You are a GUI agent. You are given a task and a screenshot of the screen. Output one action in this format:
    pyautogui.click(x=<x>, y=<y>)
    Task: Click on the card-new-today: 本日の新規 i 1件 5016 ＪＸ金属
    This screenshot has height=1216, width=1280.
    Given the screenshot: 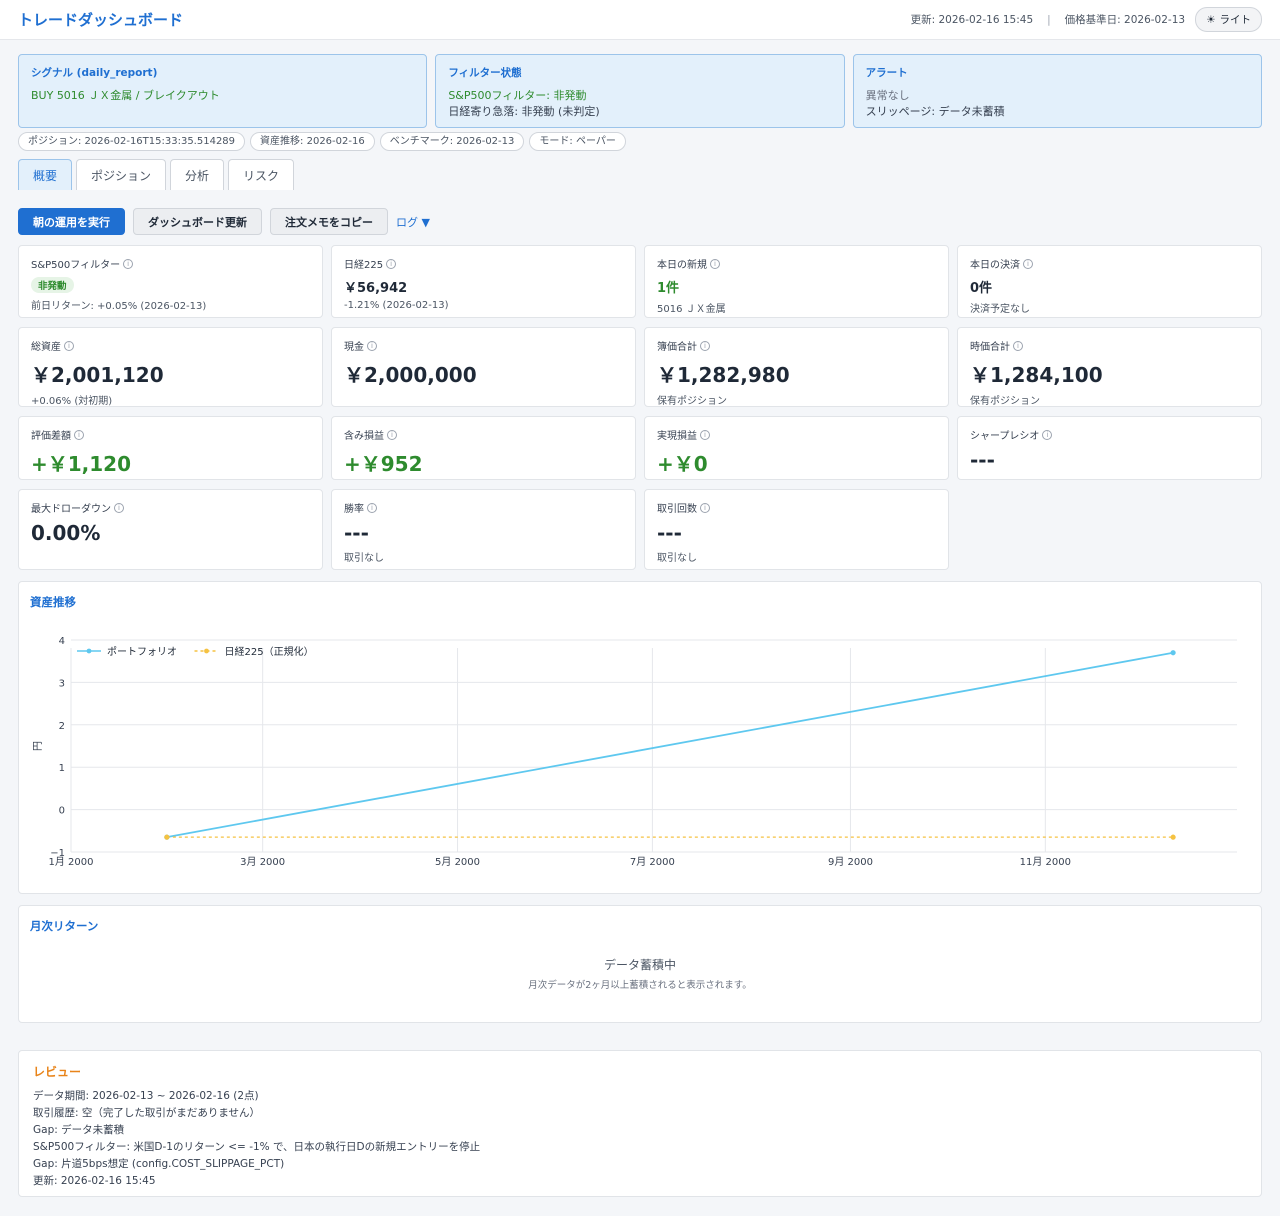 What is the action you would take?
    pyautogui.click(x=796, y=281)
    